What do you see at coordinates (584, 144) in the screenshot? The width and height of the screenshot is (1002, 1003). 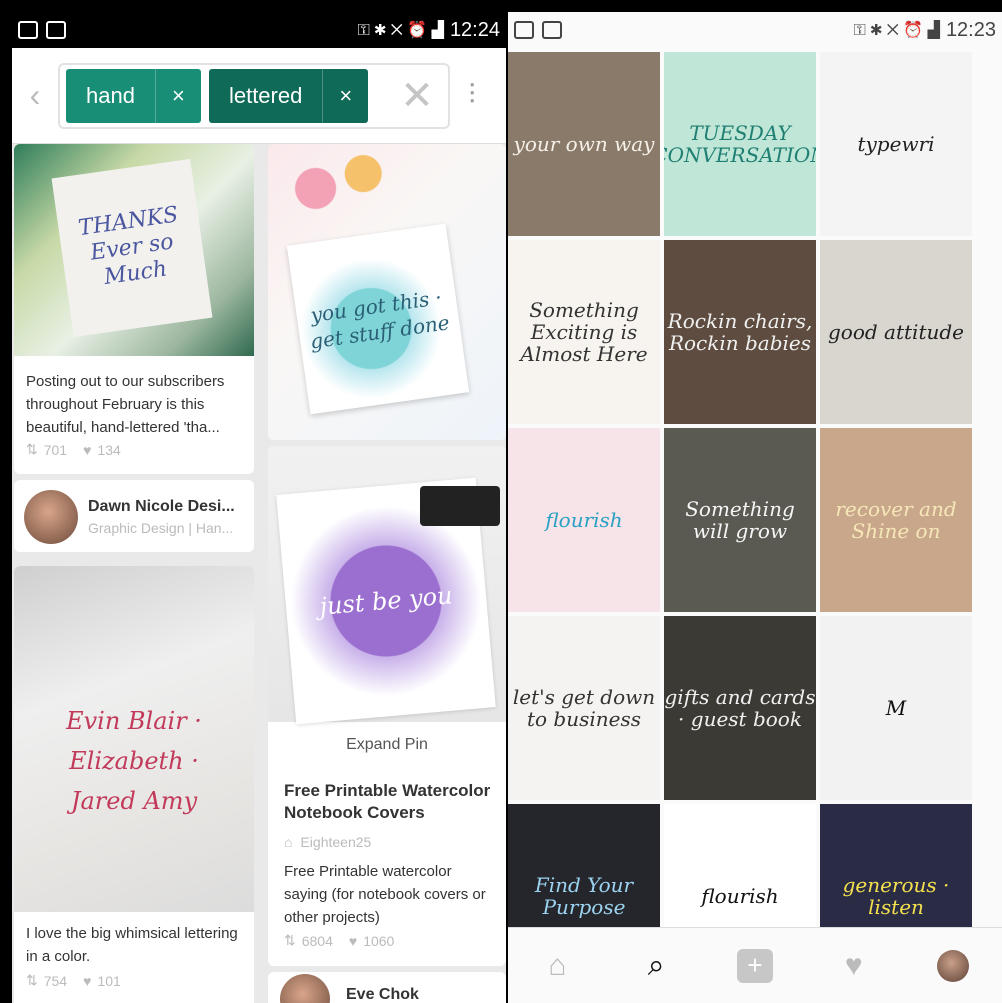 I see `explore-post-thumbnail: your own way` at bounding box center [584, 144].